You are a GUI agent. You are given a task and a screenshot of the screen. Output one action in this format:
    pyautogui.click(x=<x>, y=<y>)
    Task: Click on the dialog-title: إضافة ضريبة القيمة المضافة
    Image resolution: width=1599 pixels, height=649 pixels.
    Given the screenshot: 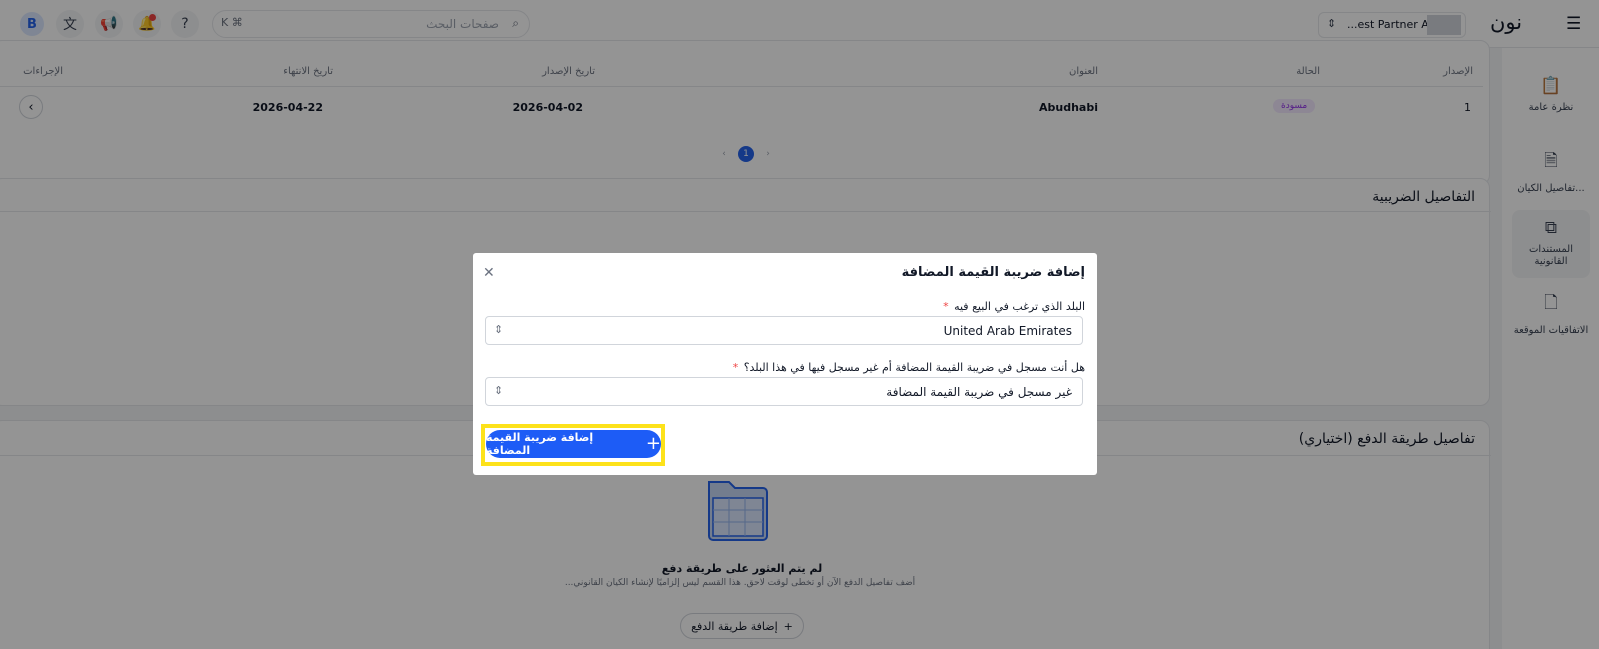 What is the action you would take?
    pyautogui.click(x=993, y=272)
    